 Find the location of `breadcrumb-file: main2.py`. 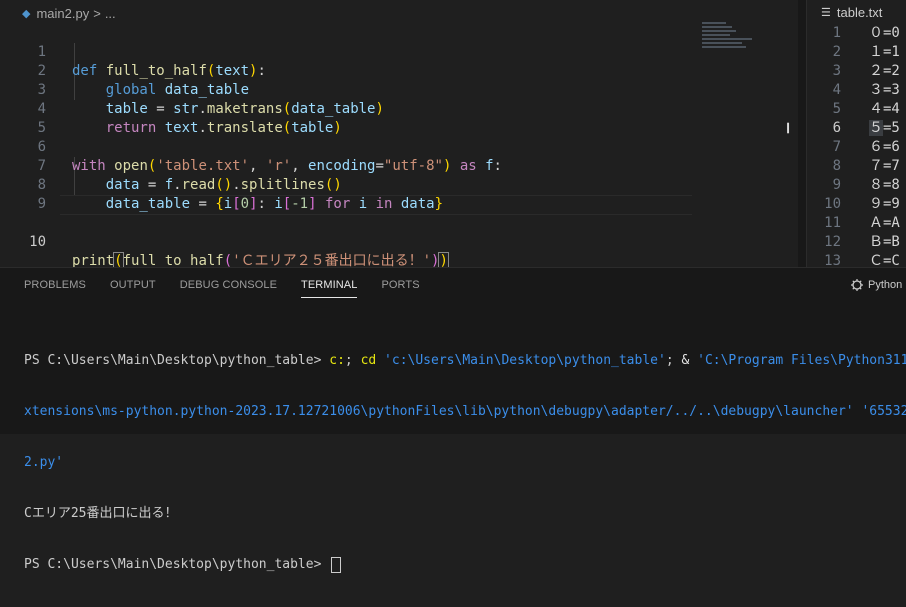

breadcrumb-file: main2.py is located at coordinates (62, 13).